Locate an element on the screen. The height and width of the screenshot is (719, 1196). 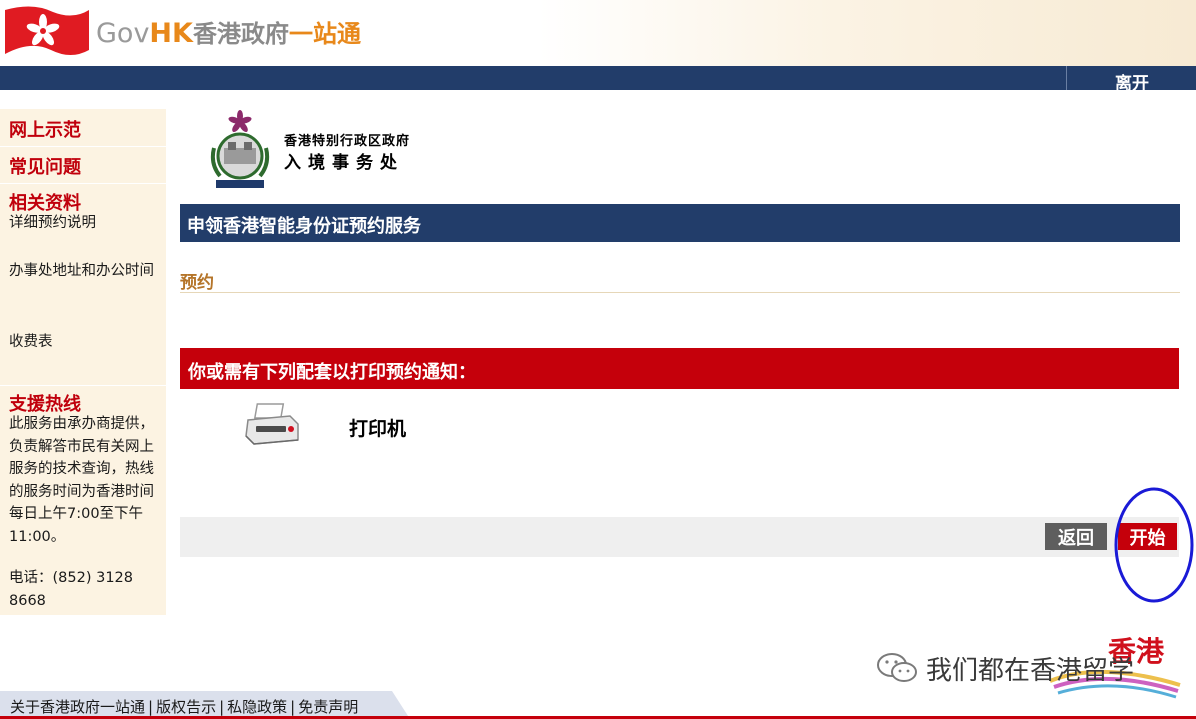
immigration-emblem-icon is located at coordinates (240, 149).